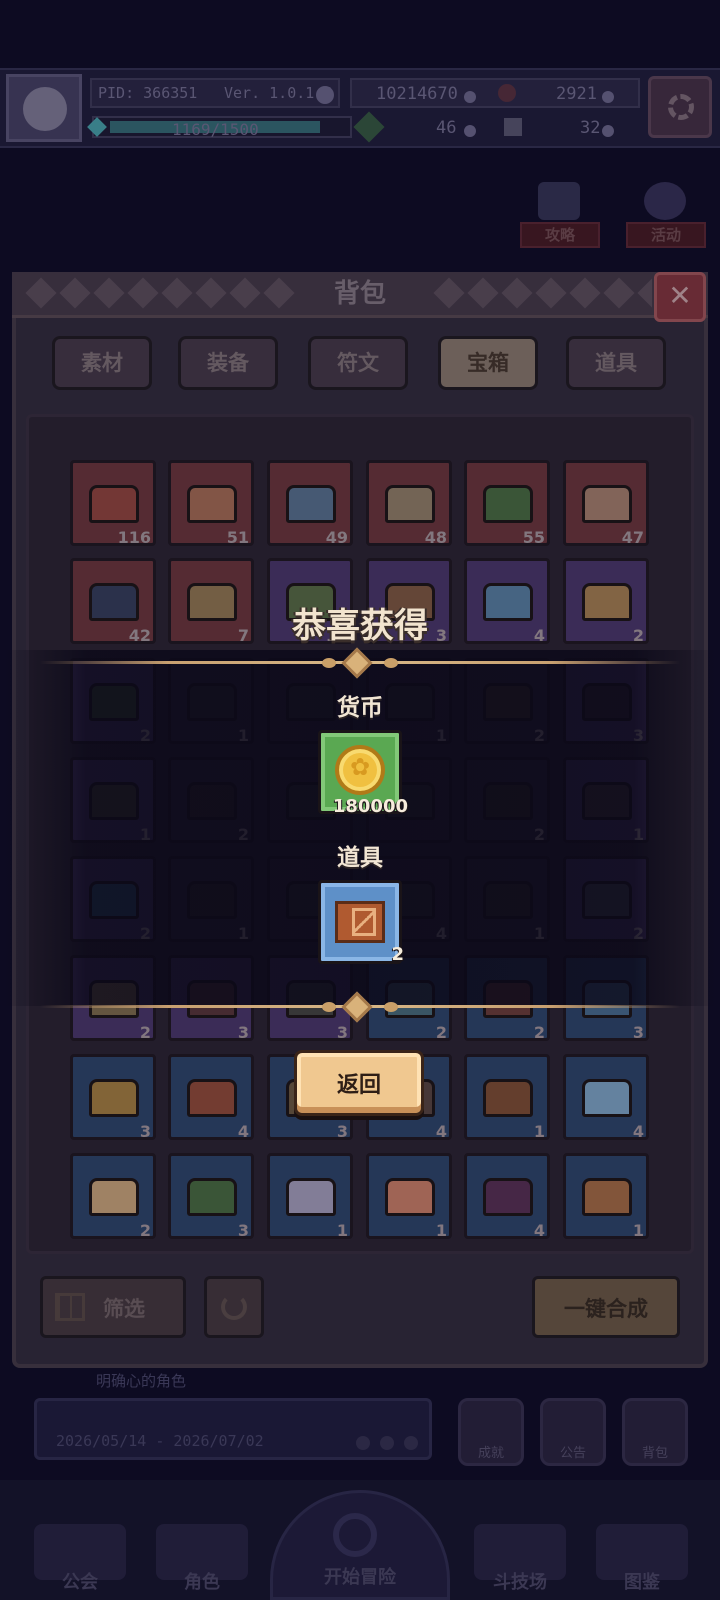 The image size is (720, 1600). Describe the element at coordinates (370, 806) in the screenshot. I see `currency-quantity: 180000` at that location.